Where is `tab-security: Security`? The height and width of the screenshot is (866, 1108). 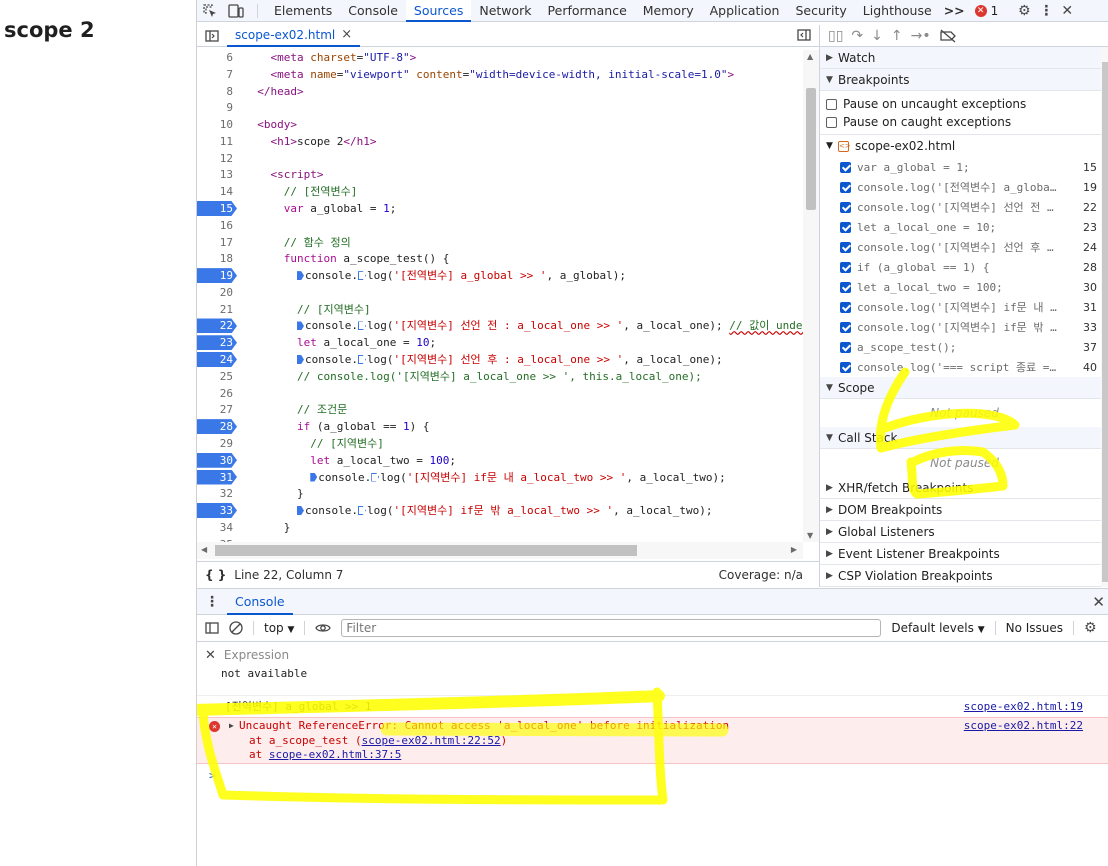 tab-security: Security is located at coordinates (820, 11).